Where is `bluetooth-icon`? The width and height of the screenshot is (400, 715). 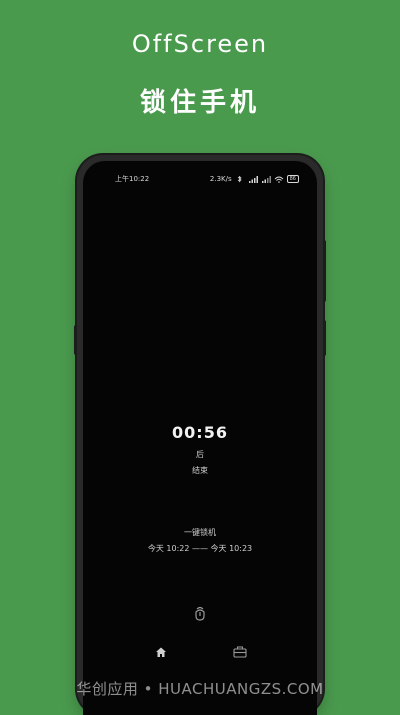
bluetooth-icon is located at coordinates (239, 178).